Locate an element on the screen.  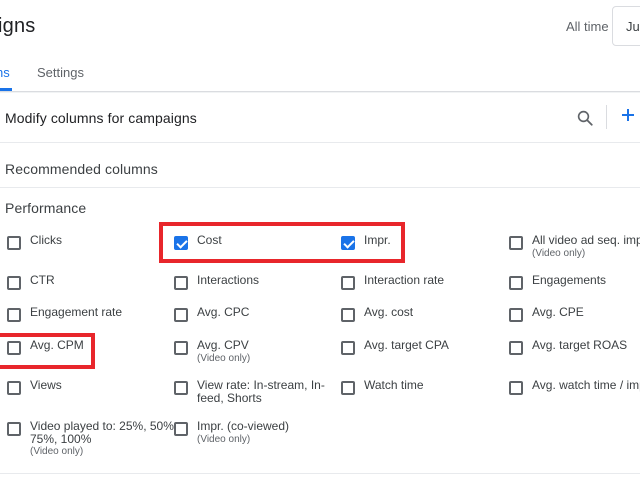
panel-title: Modify columns for campaigns is located at coordinates (101, 118).